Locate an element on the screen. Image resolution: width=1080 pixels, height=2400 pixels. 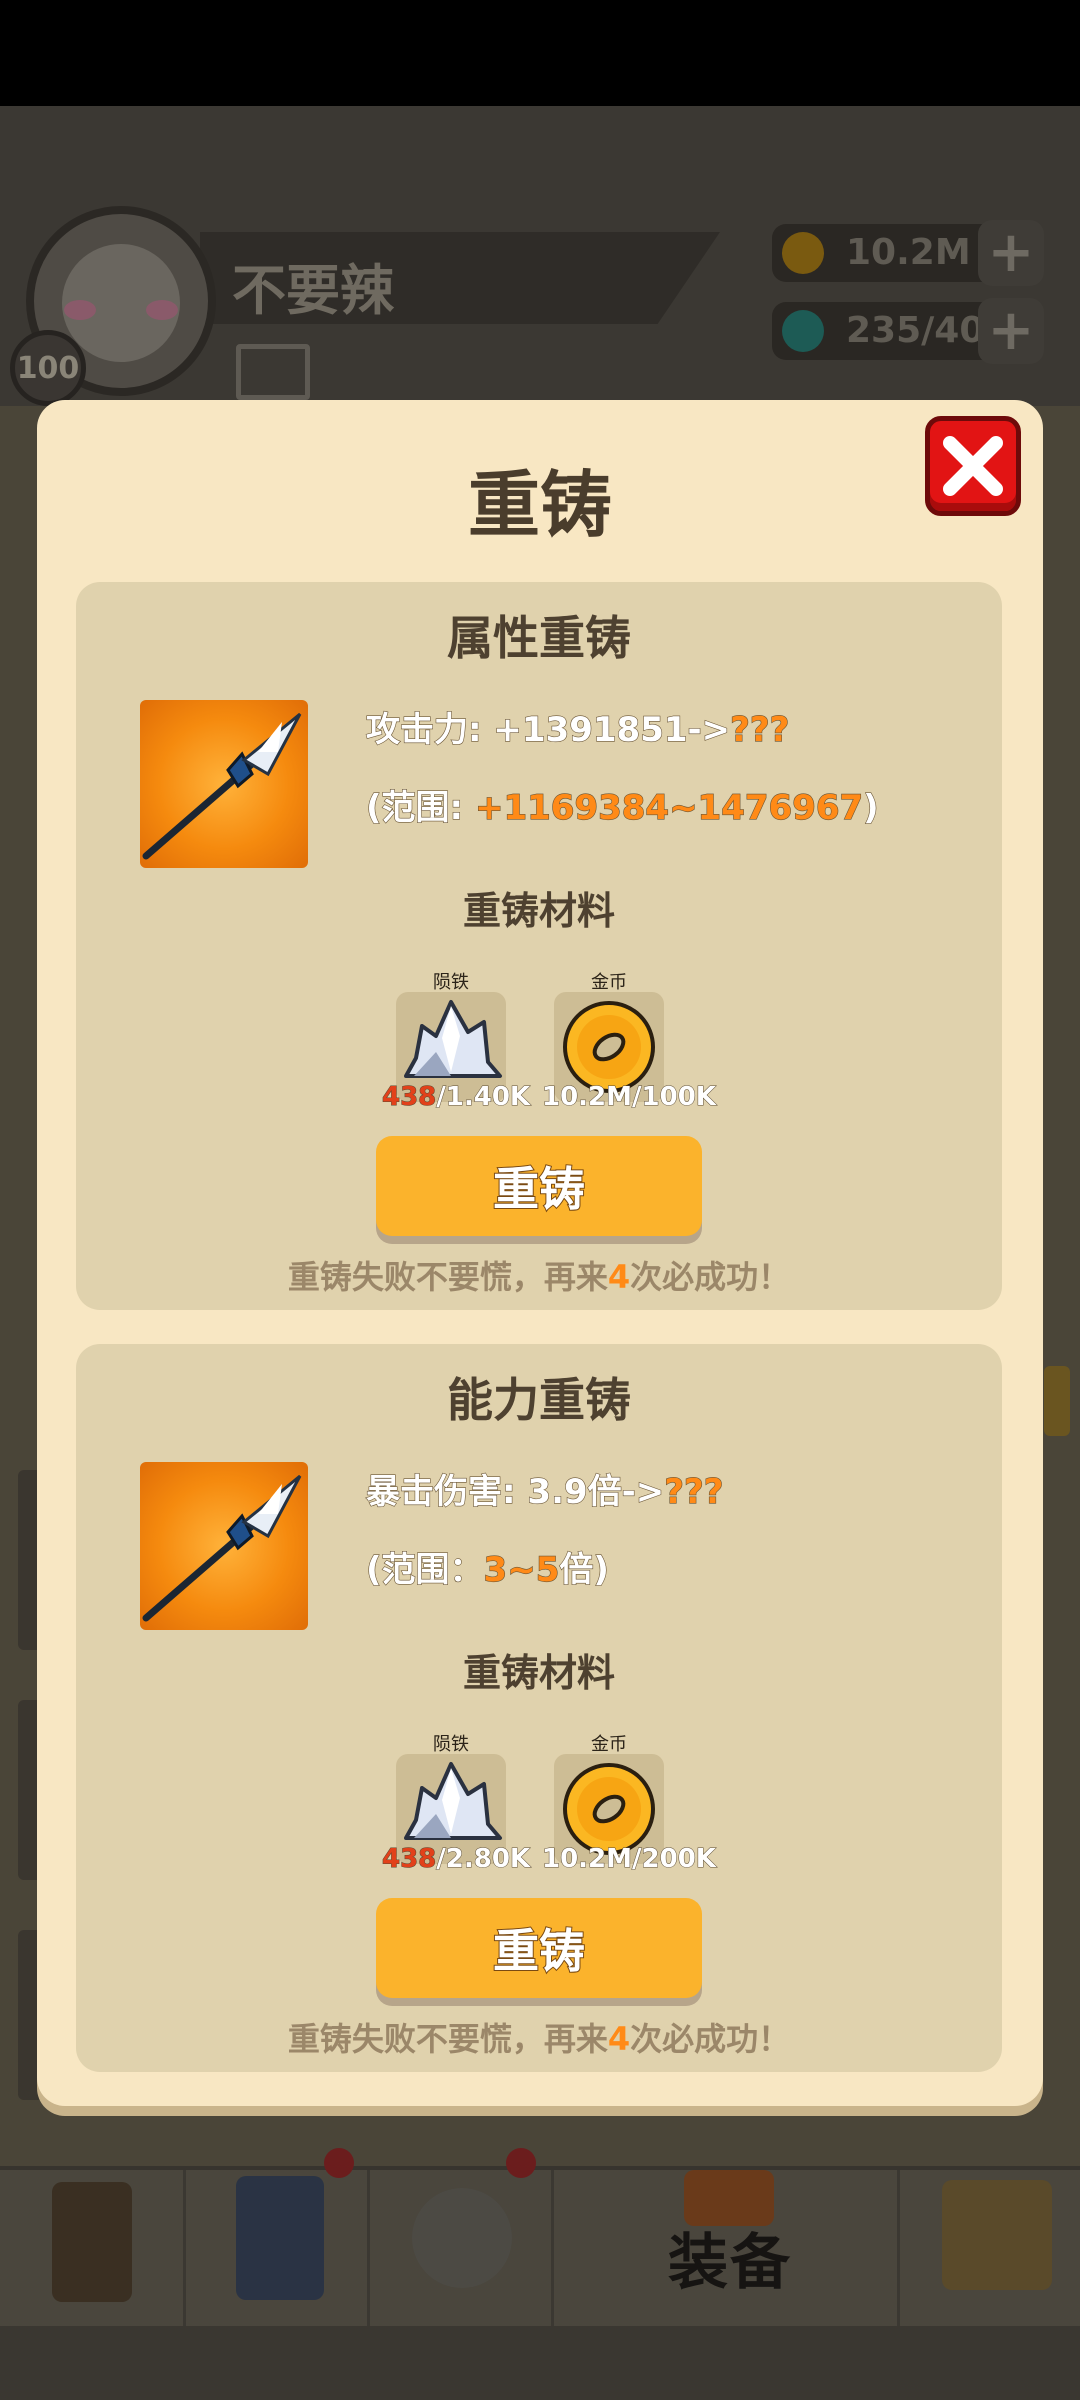
material-need: /2.80K is located at coordinates (483, 1859).